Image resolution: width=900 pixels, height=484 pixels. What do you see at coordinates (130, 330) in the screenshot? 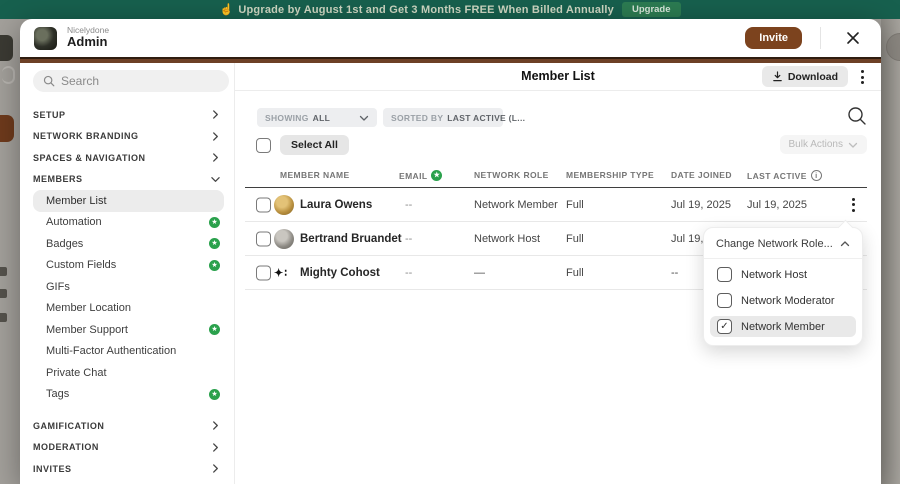
I see `sidebar-item-member-support: Member Support ★` at bounding box center [130, 330].